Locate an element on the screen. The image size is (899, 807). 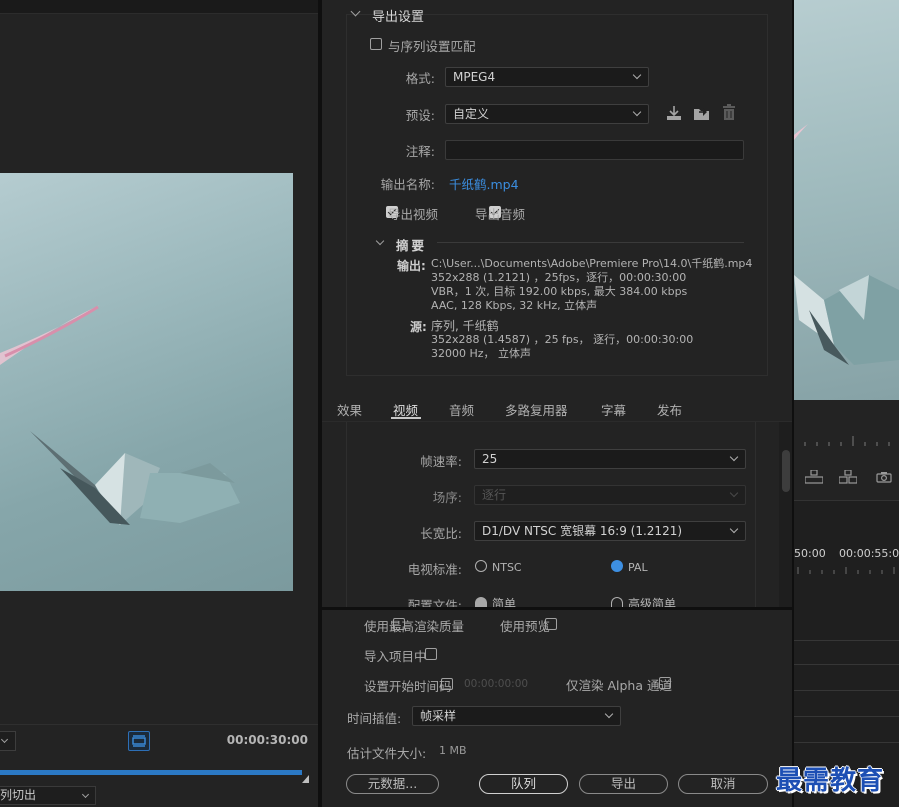
set-start-timecode-label: 设置开始时间码 is located at coordinates (408, 686).